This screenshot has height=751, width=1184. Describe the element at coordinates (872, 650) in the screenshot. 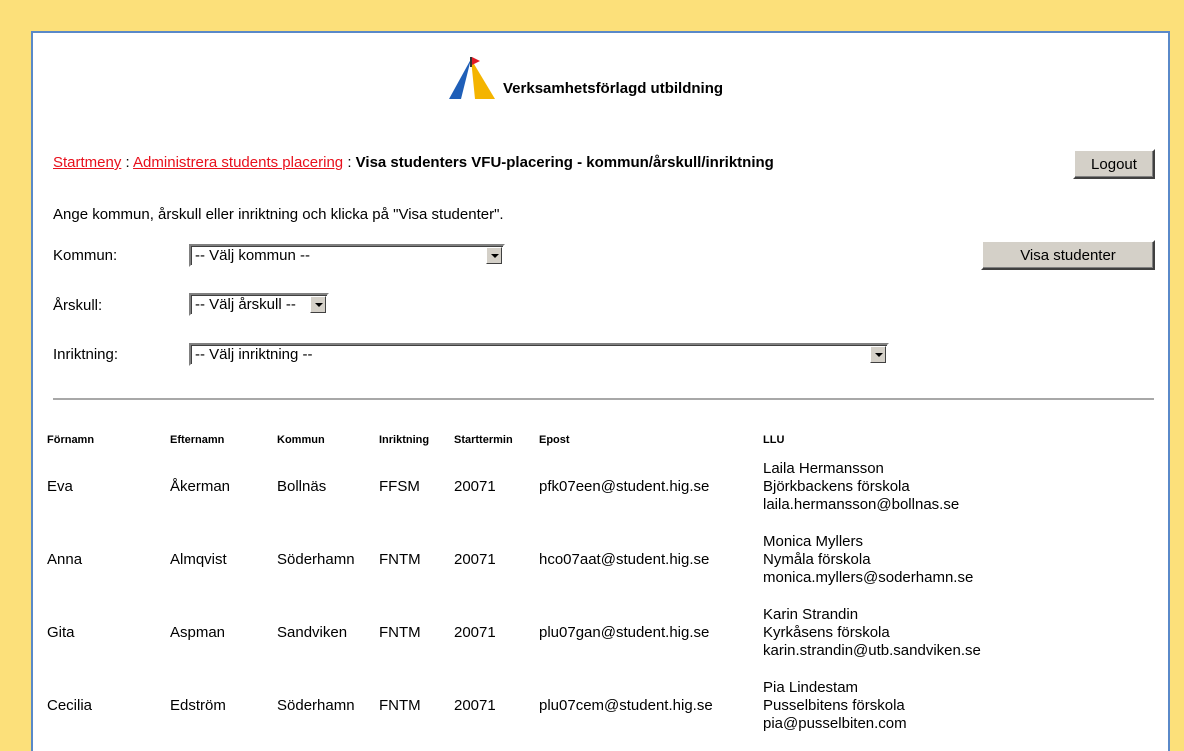

I see `llu-email: karin.strandin@utb.sandviken.se` at that location.